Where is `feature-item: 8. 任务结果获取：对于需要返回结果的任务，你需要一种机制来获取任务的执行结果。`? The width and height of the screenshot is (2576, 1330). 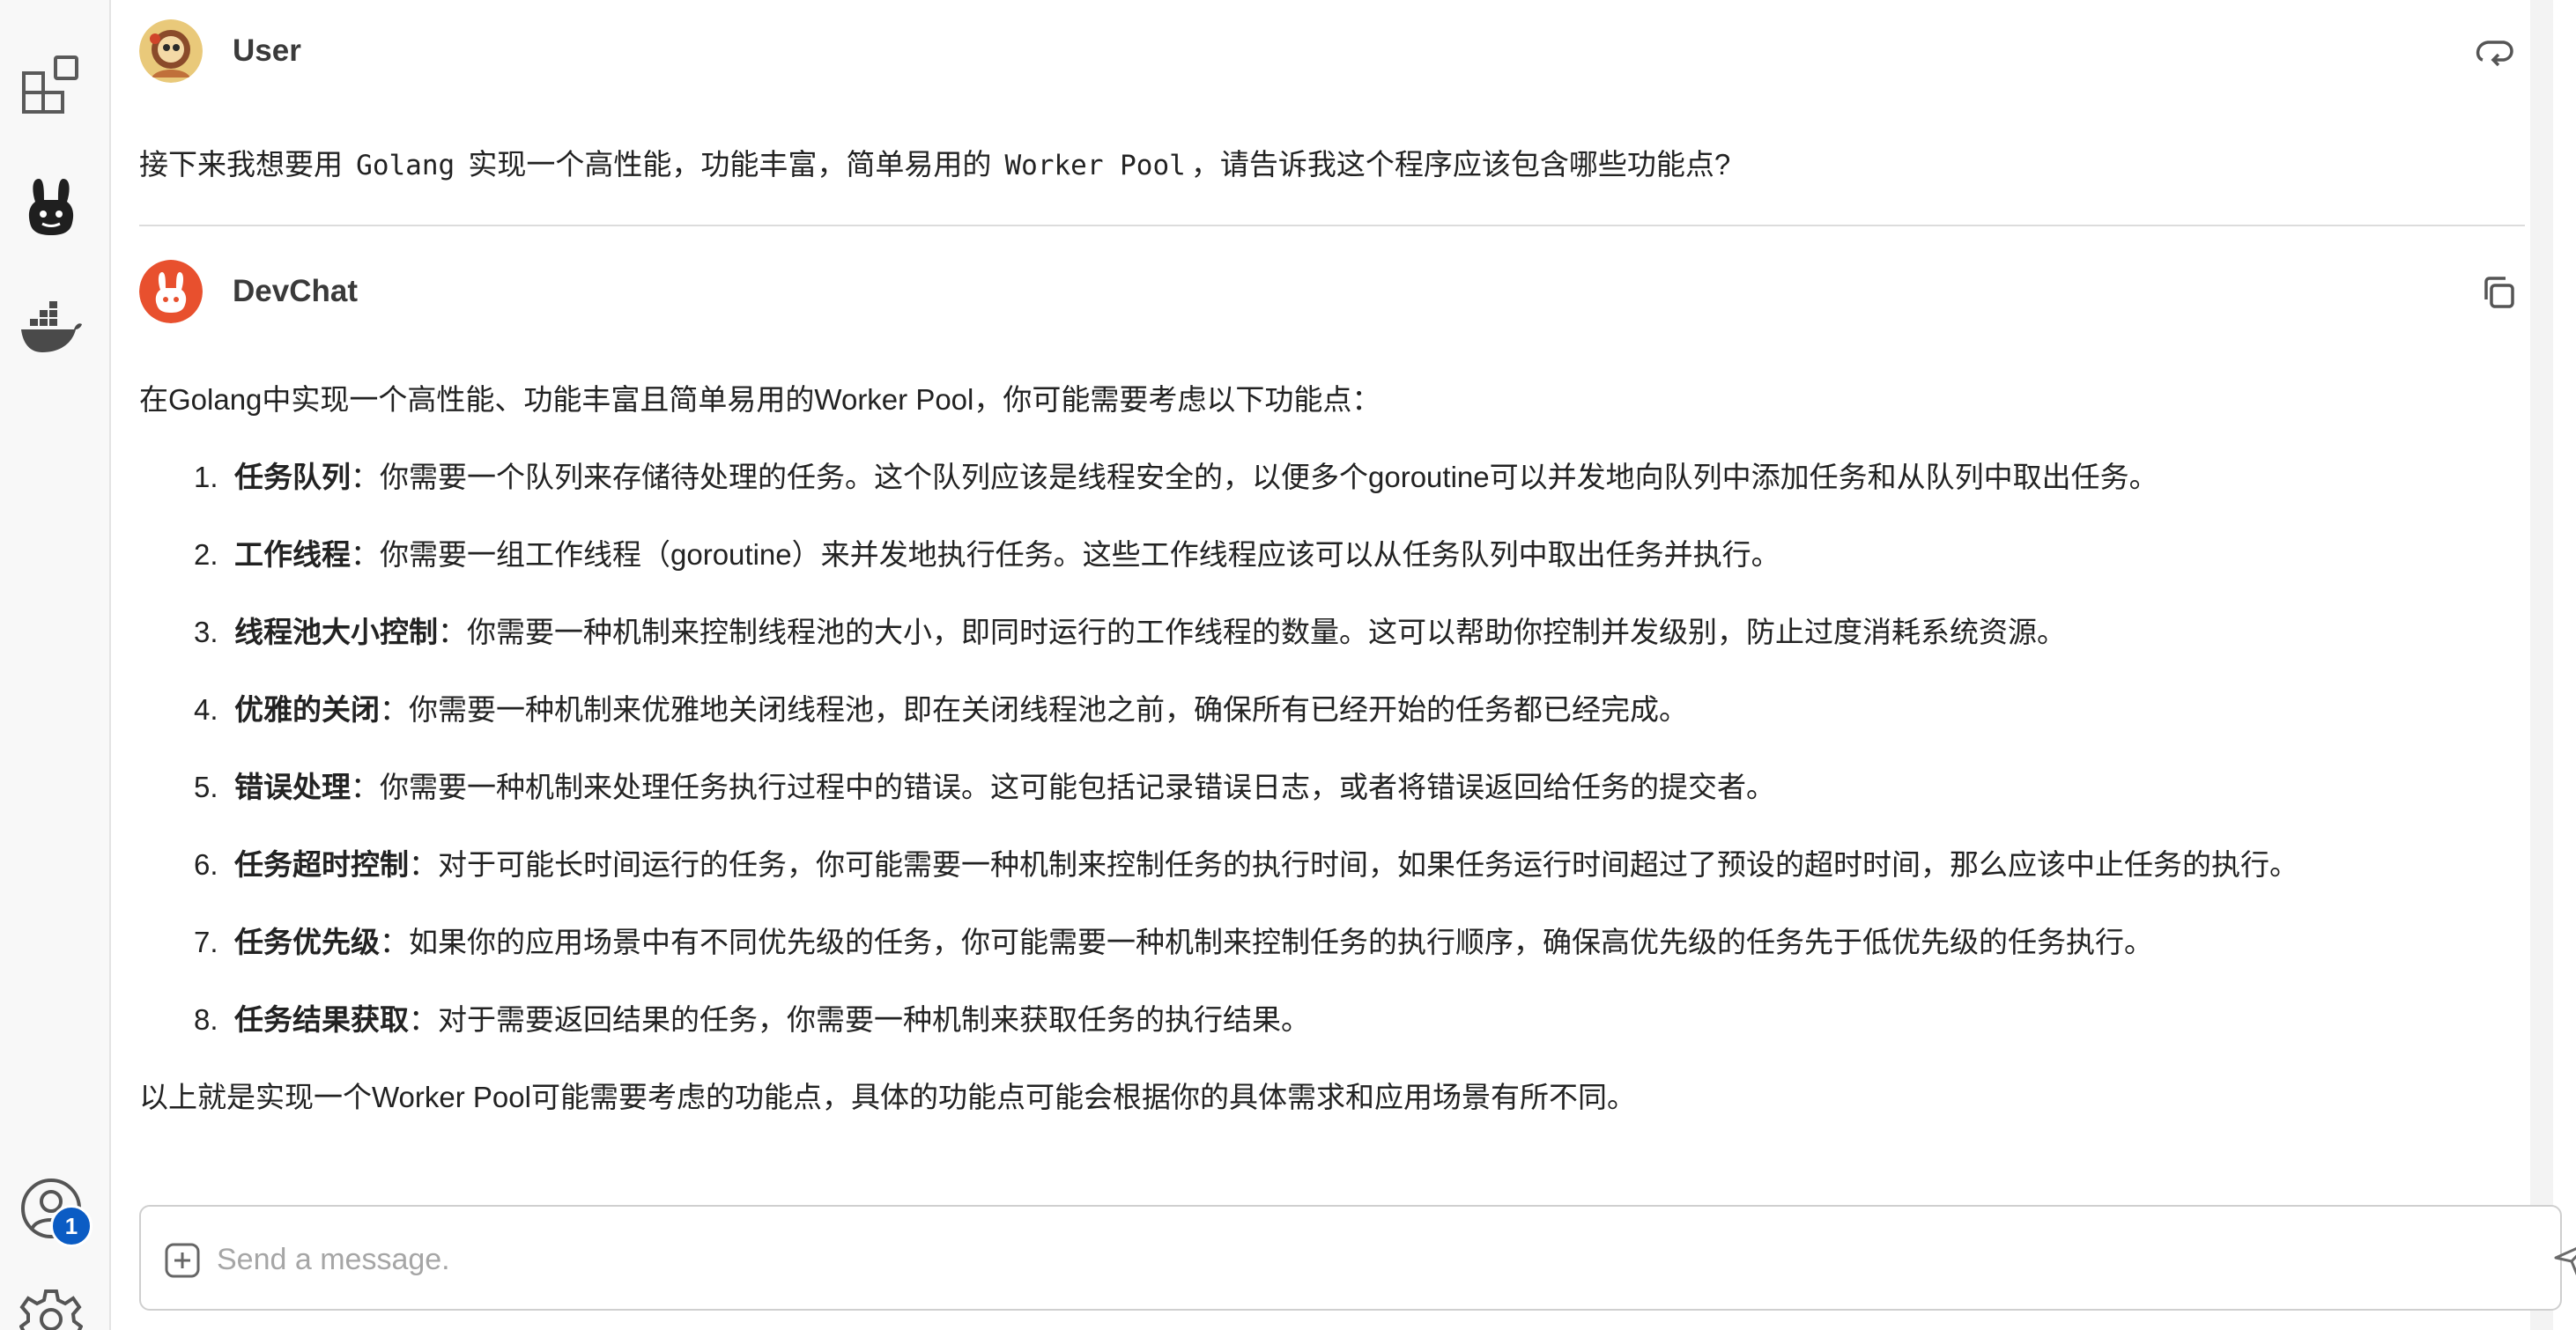 feature-item: 8. 任务结果获取：对于需要返回结果的任务，你需要一种机制来获取任务的执行结果。 is located at coordinates (1218, 1020).